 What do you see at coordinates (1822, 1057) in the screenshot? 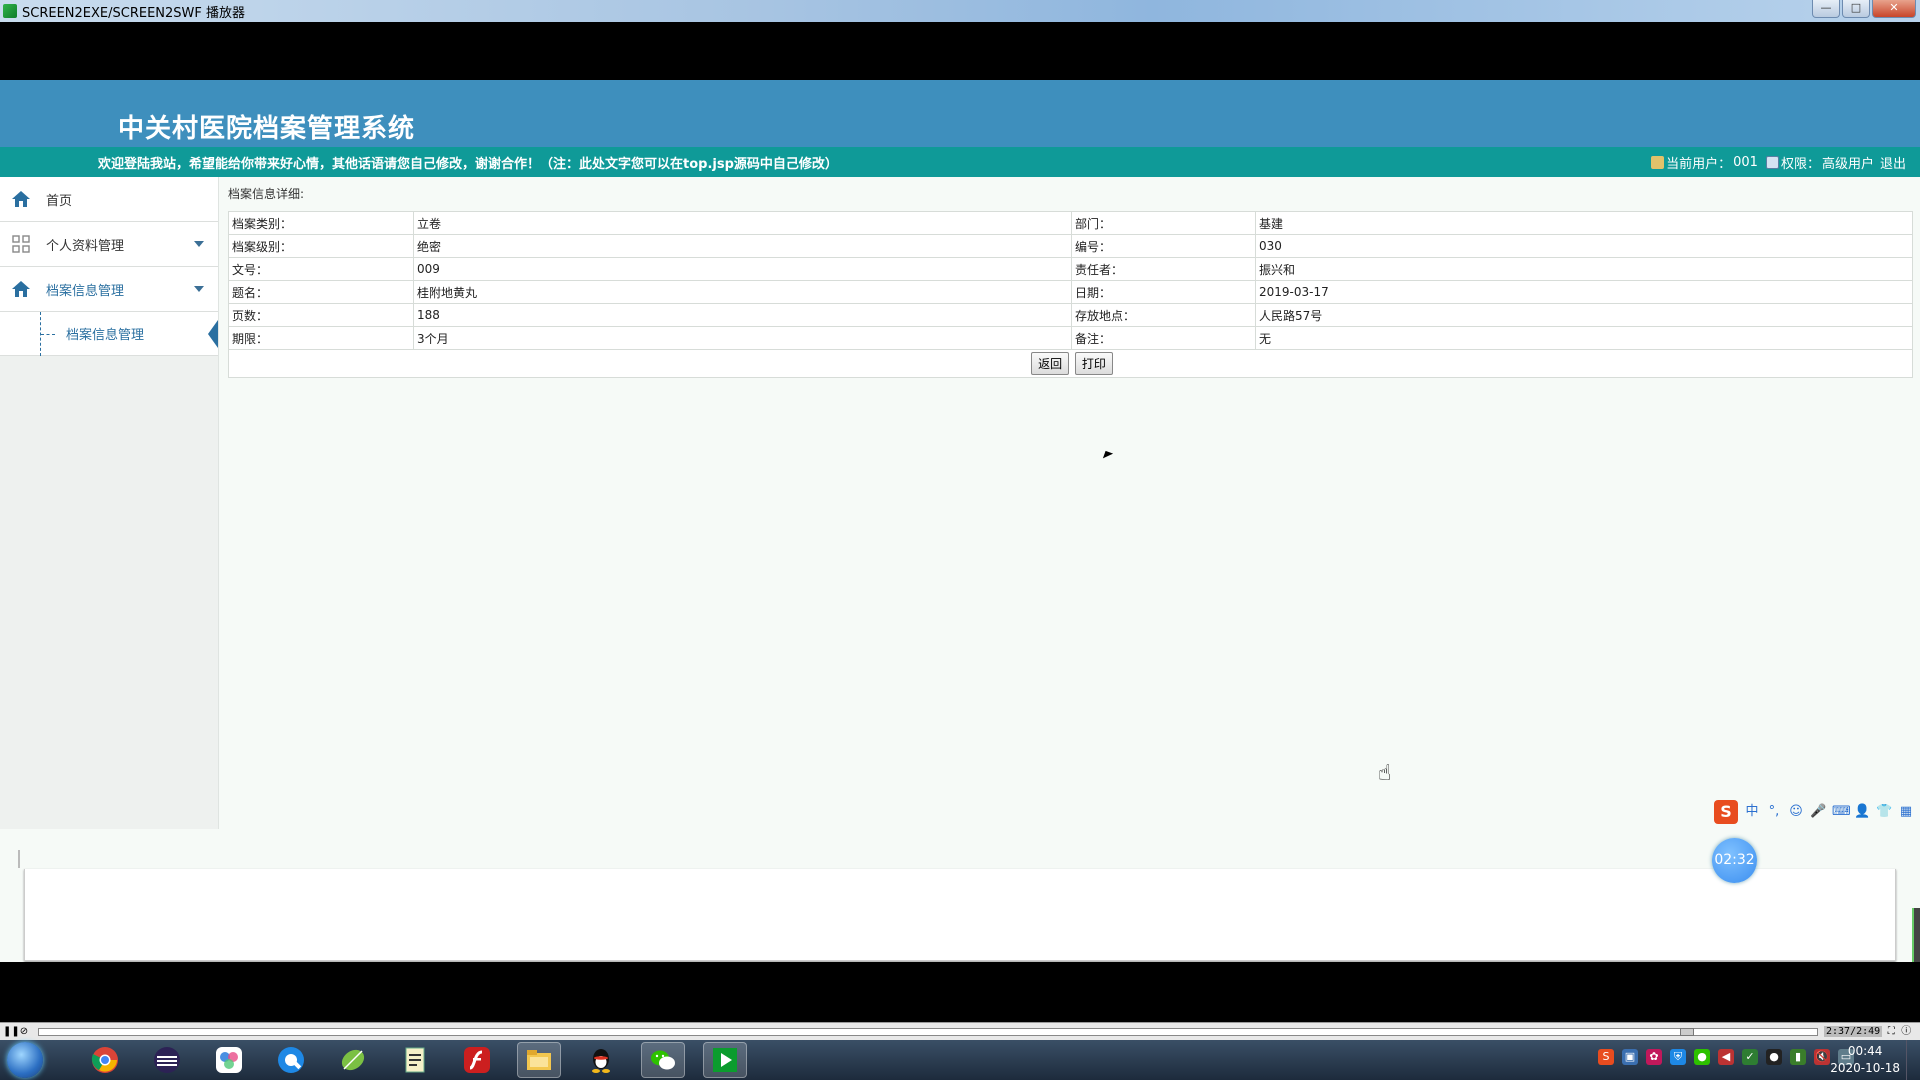
I see `volume-tray-icon: 🔇` at bounding box center [1822, 1057].